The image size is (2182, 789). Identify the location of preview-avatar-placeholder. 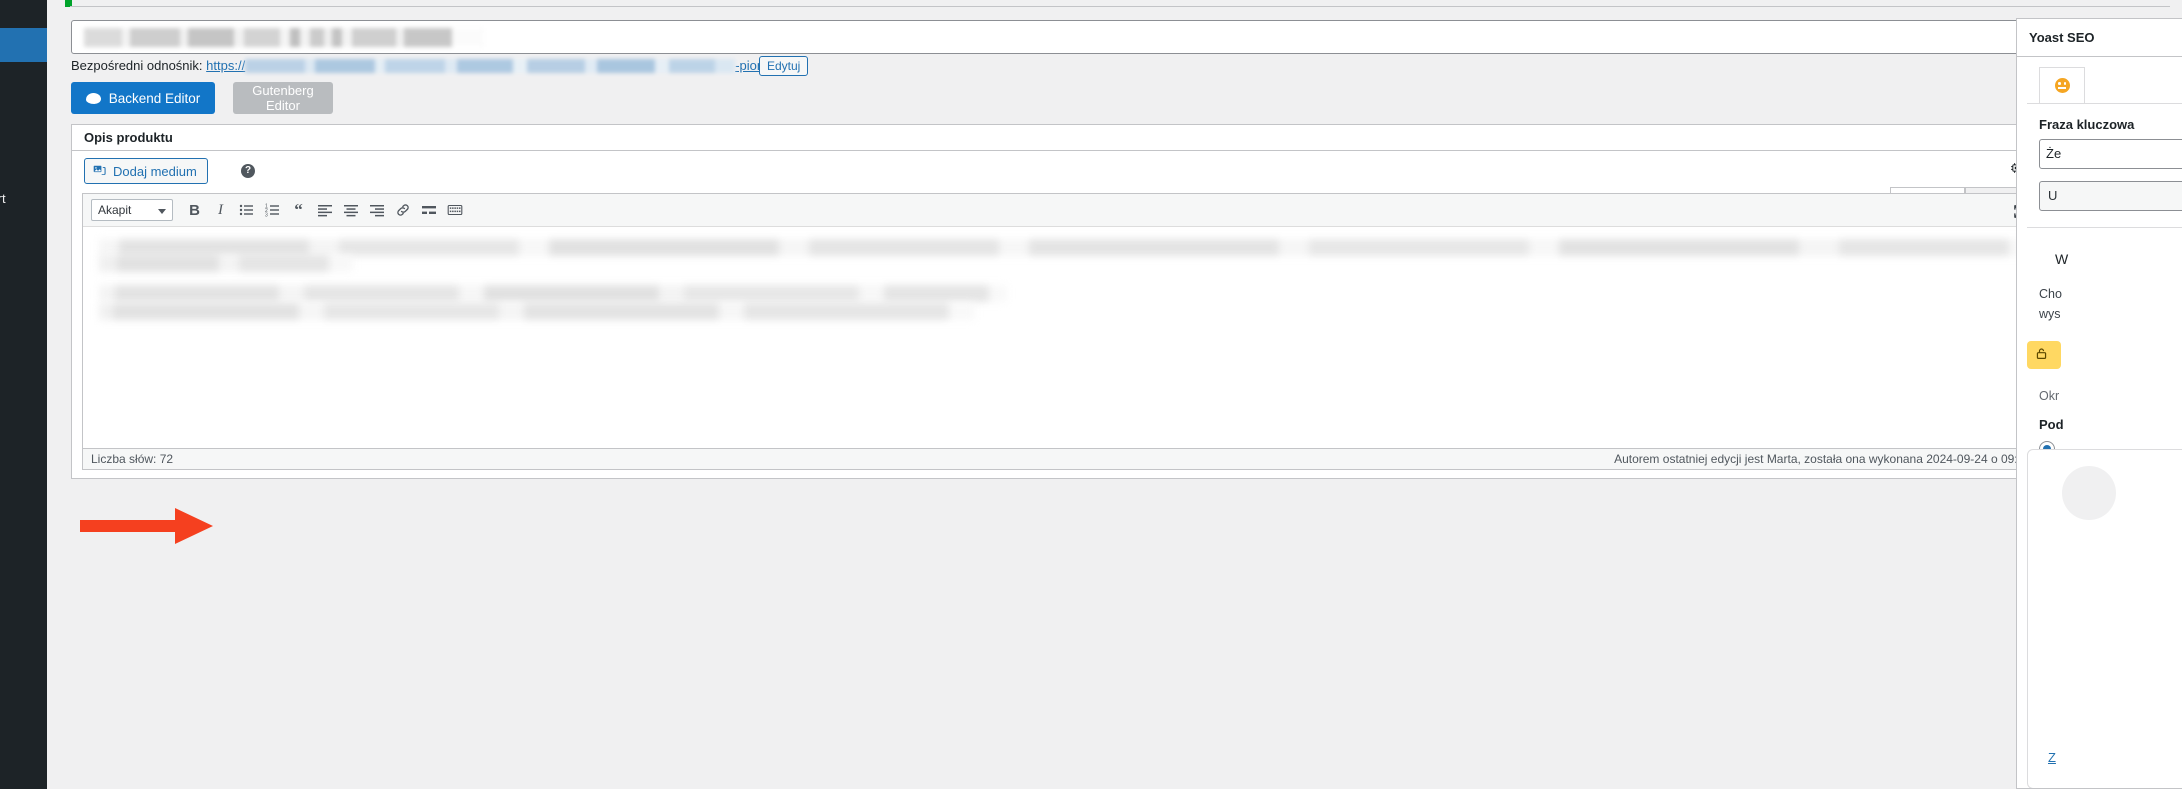
(2089, 493).